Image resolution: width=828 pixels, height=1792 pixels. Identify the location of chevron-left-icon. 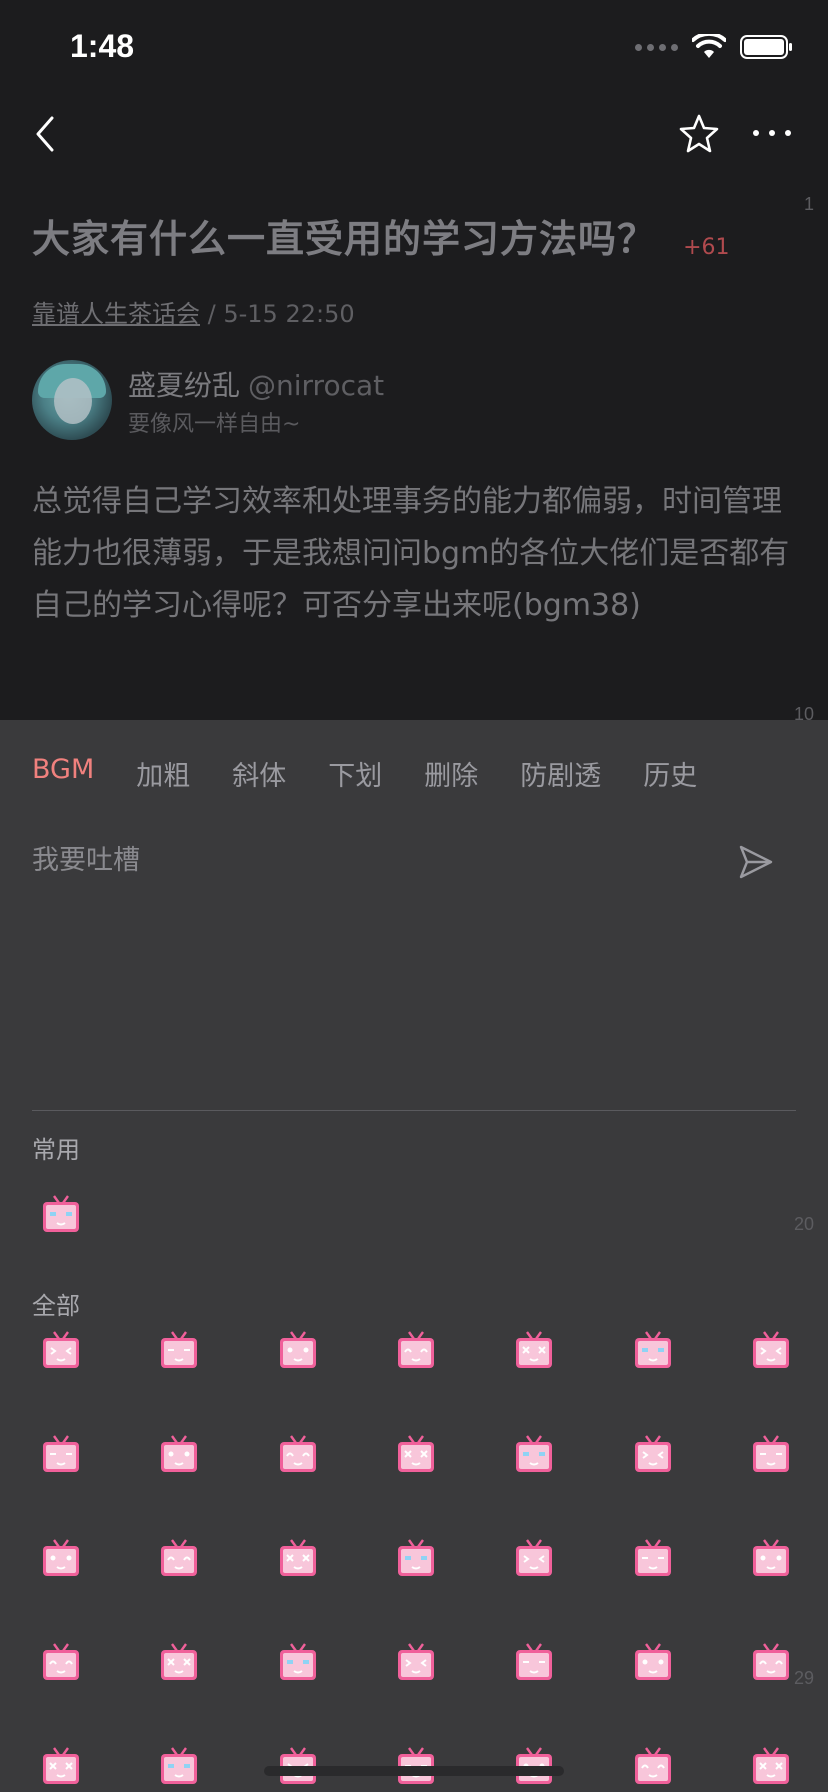
(50, 134).